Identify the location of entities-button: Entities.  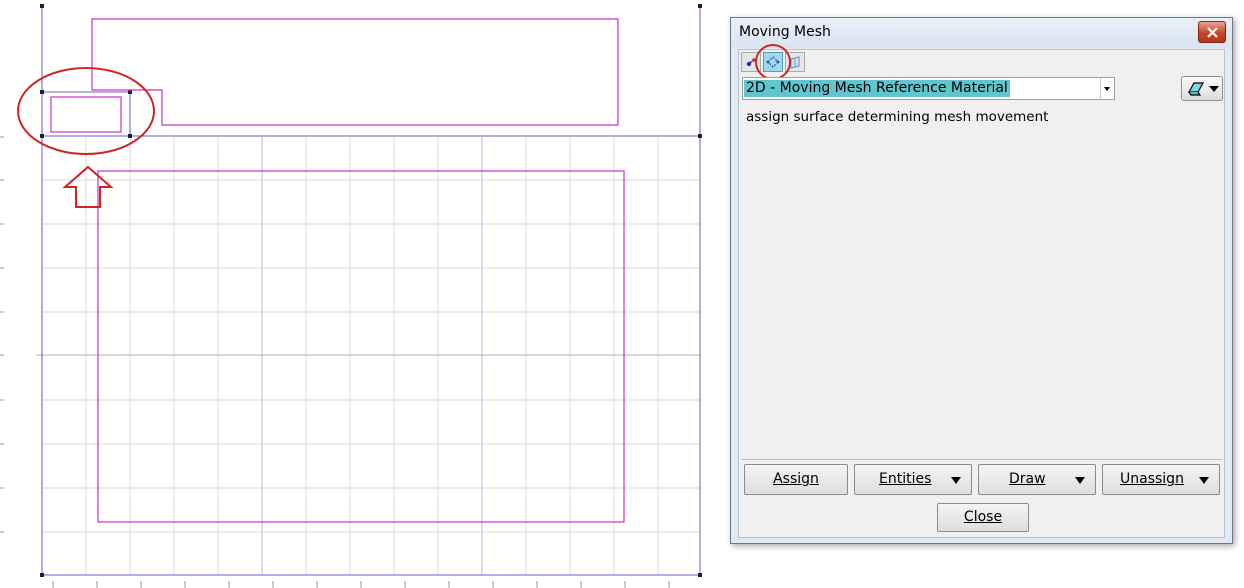
(913, 479).